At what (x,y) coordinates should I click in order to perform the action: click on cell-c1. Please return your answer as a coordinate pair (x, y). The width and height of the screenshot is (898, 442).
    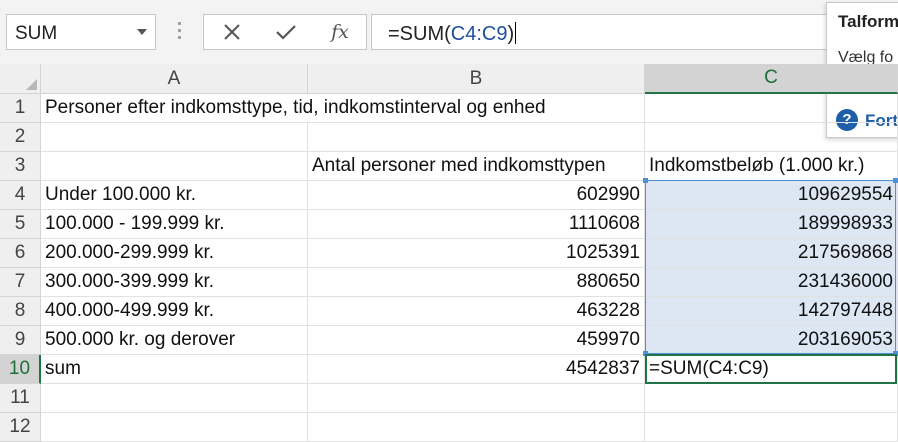
    Looking at the image, I should click on (771, 108).